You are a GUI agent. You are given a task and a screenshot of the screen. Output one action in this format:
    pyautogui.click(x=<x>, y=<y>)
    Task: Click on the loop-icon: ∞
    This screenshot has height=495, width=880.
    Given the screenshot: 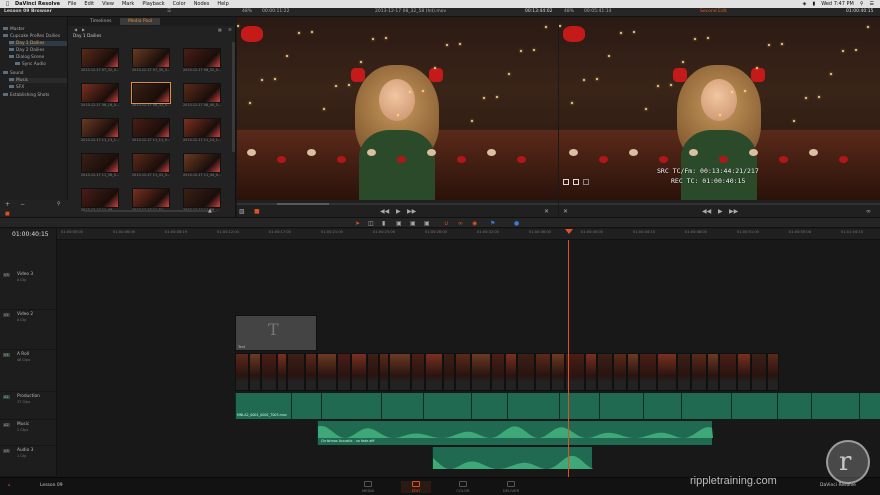 What is the action you would take?
    pyautogui.click(x=868, y=211)
    